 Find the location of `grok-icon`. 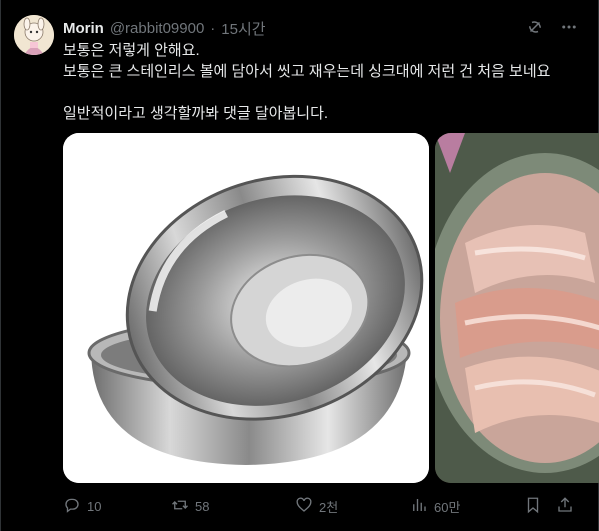

grok-icon is located at coordinates (535, 27).